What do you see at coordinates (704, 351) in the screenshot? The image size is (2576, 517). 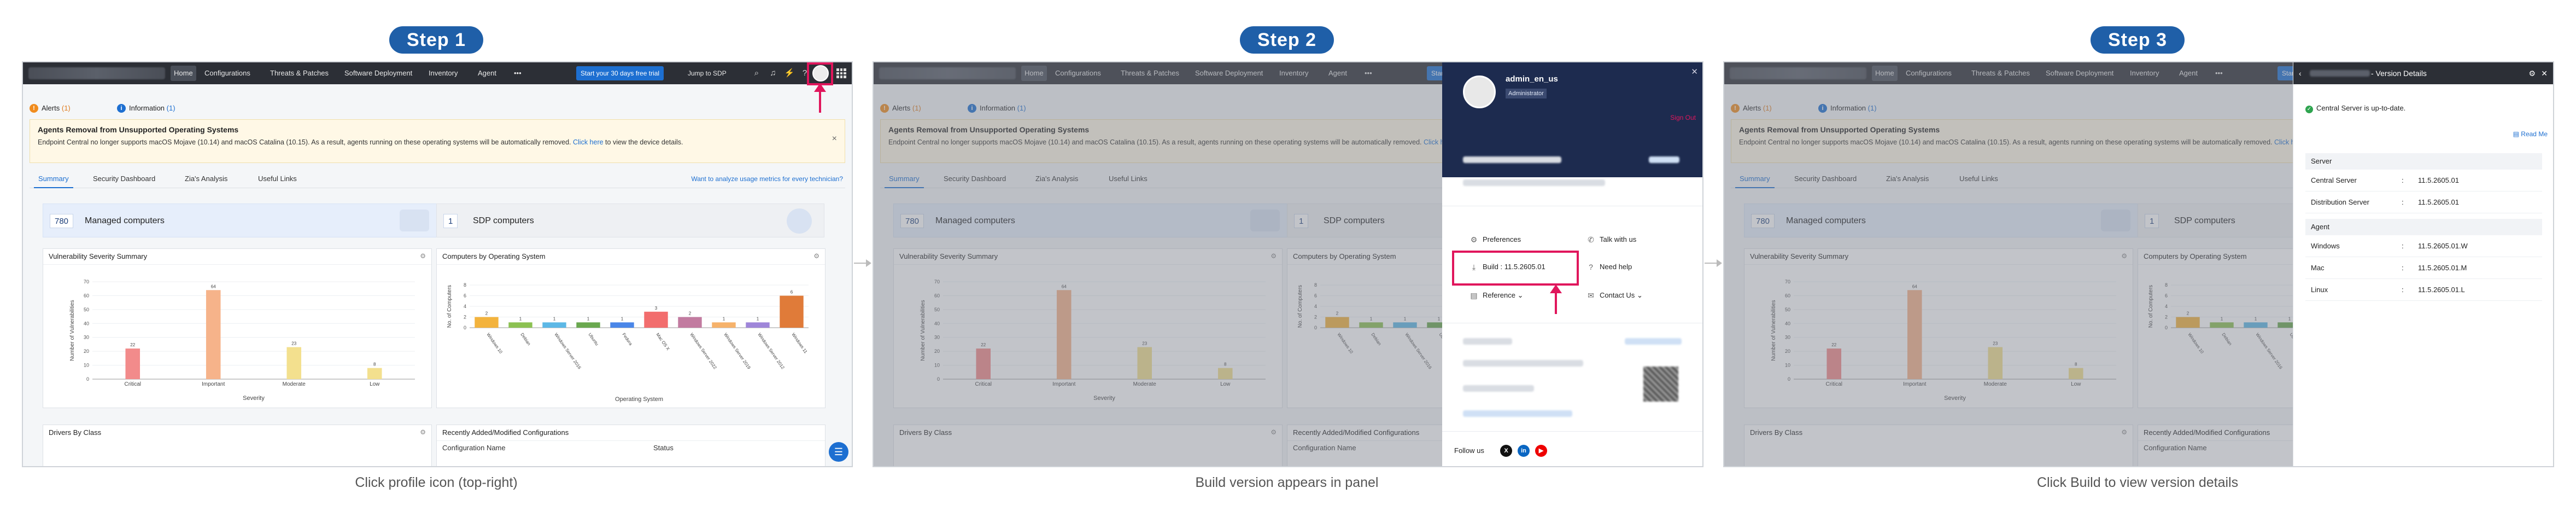 I see `x-tick-label: Windows Server 2022` at bounding box center [704, 351].